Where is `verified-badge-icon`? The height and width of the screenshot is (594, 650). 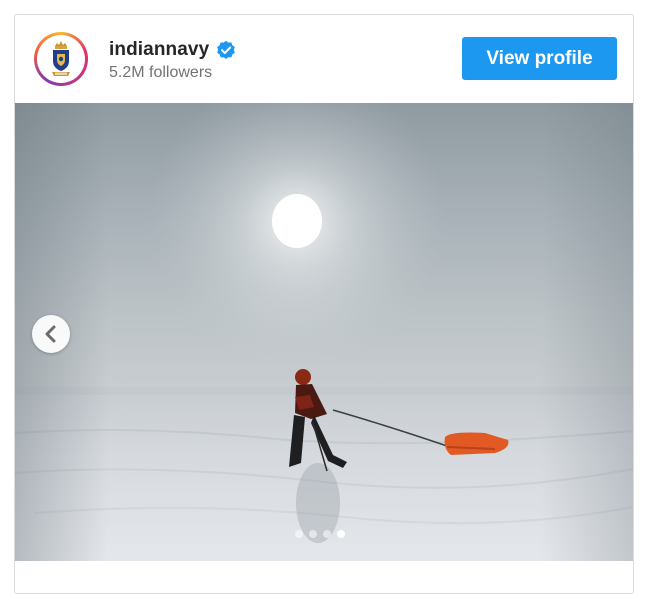
verified-badge-icon is located at coordinates (226, 49).